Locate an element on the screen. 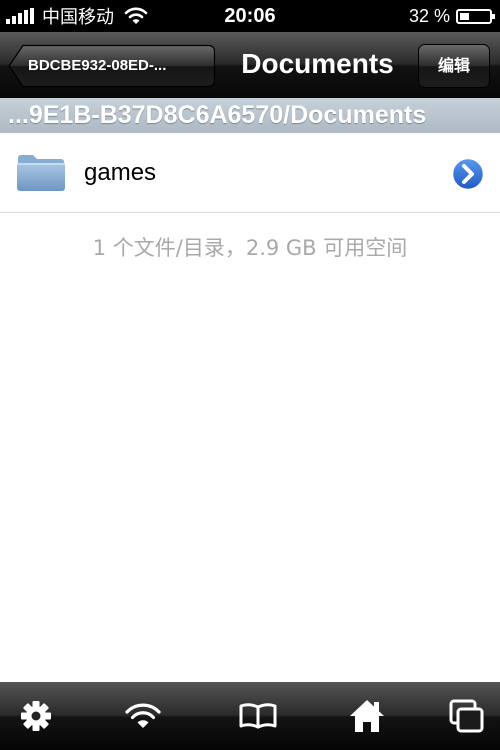  battery-icon is located at coordinates (475, 16).